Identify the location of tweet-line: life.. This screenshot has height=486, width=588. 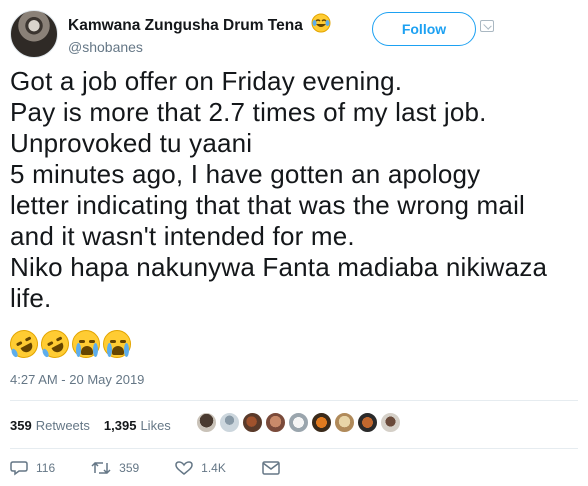
(31, 298).